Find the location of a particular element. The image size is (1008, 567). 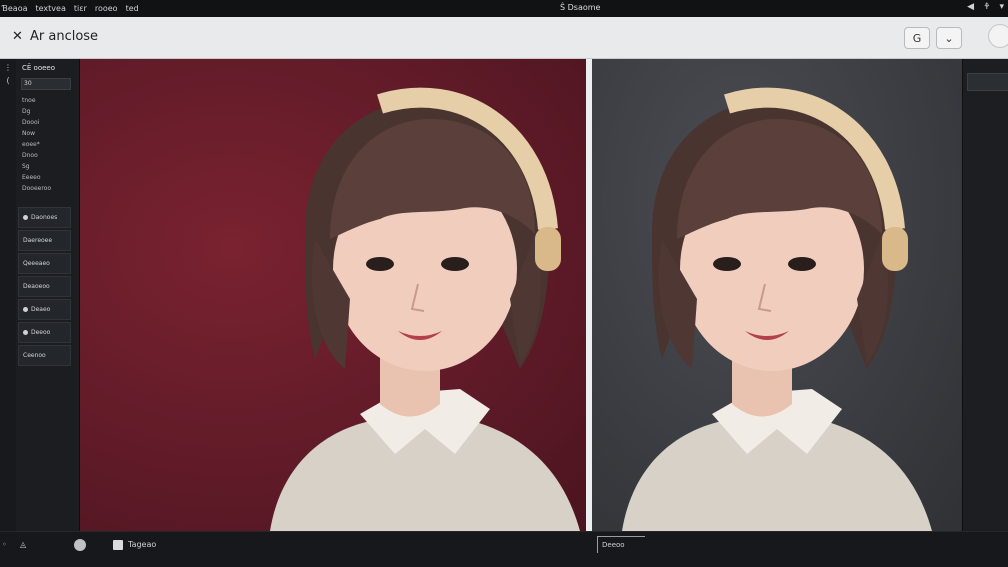

menu-tools: ted is located at coordinates (132, 8).